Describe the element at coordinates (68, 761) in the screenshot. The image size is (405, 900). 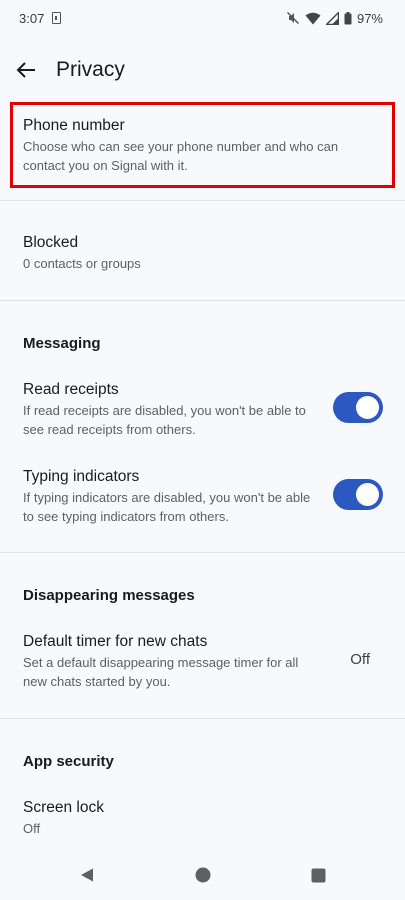
I see `app-security-section-header: App security` at that location.